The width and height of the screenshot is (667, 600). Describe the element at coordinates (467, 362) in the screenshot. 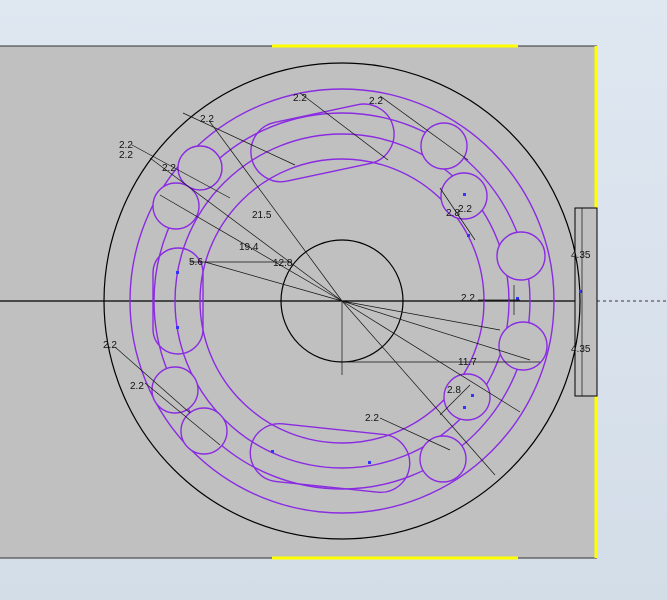

I see `dimension-label: 11.7` at that location.